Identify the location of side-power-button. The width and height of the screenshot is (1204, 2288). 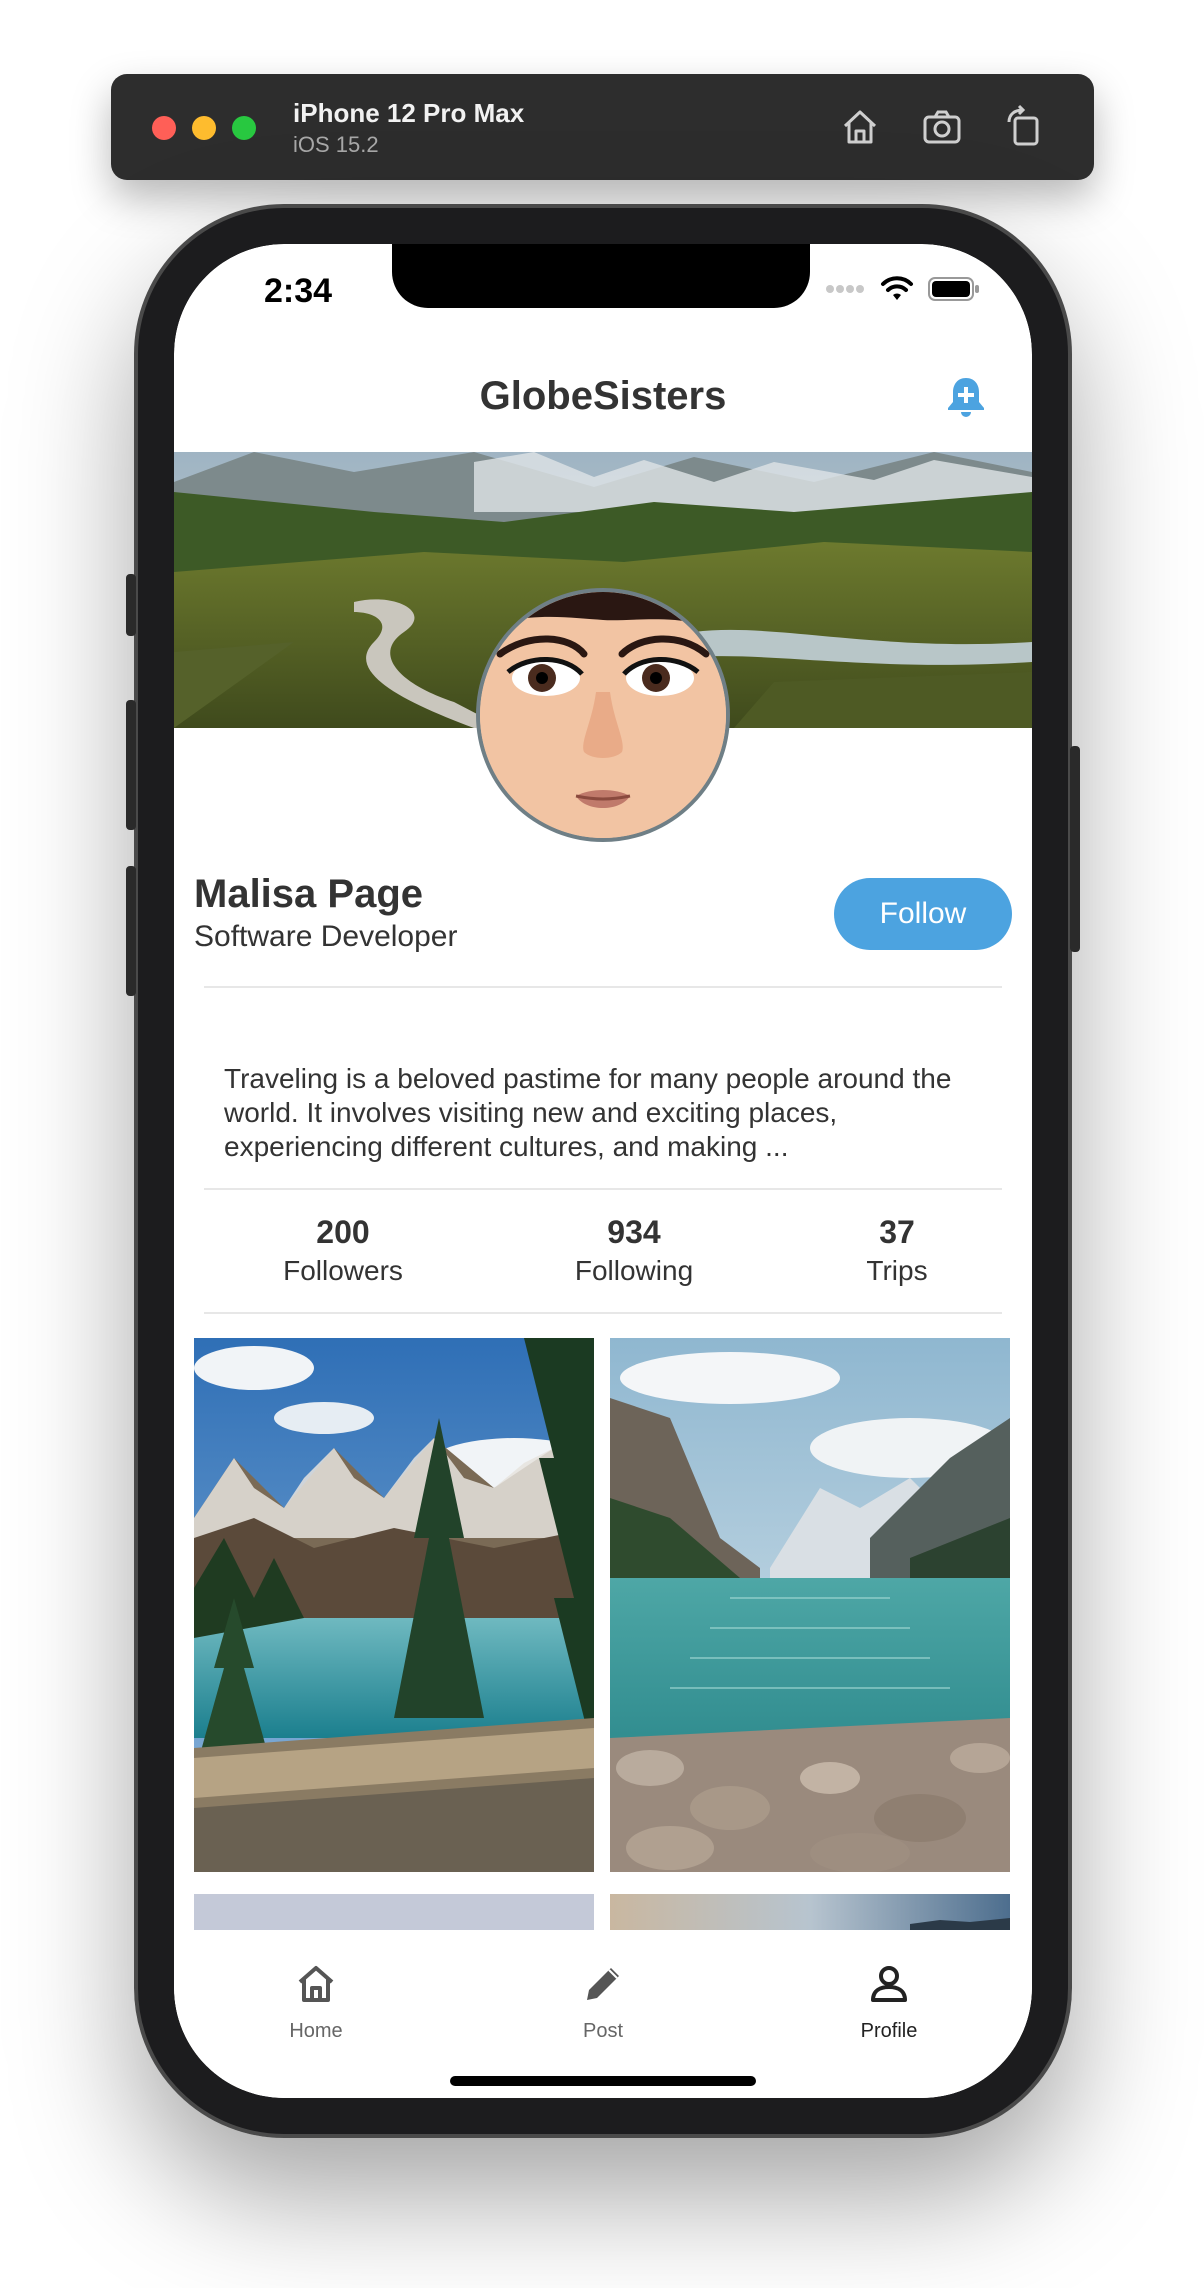
(1075, 849).